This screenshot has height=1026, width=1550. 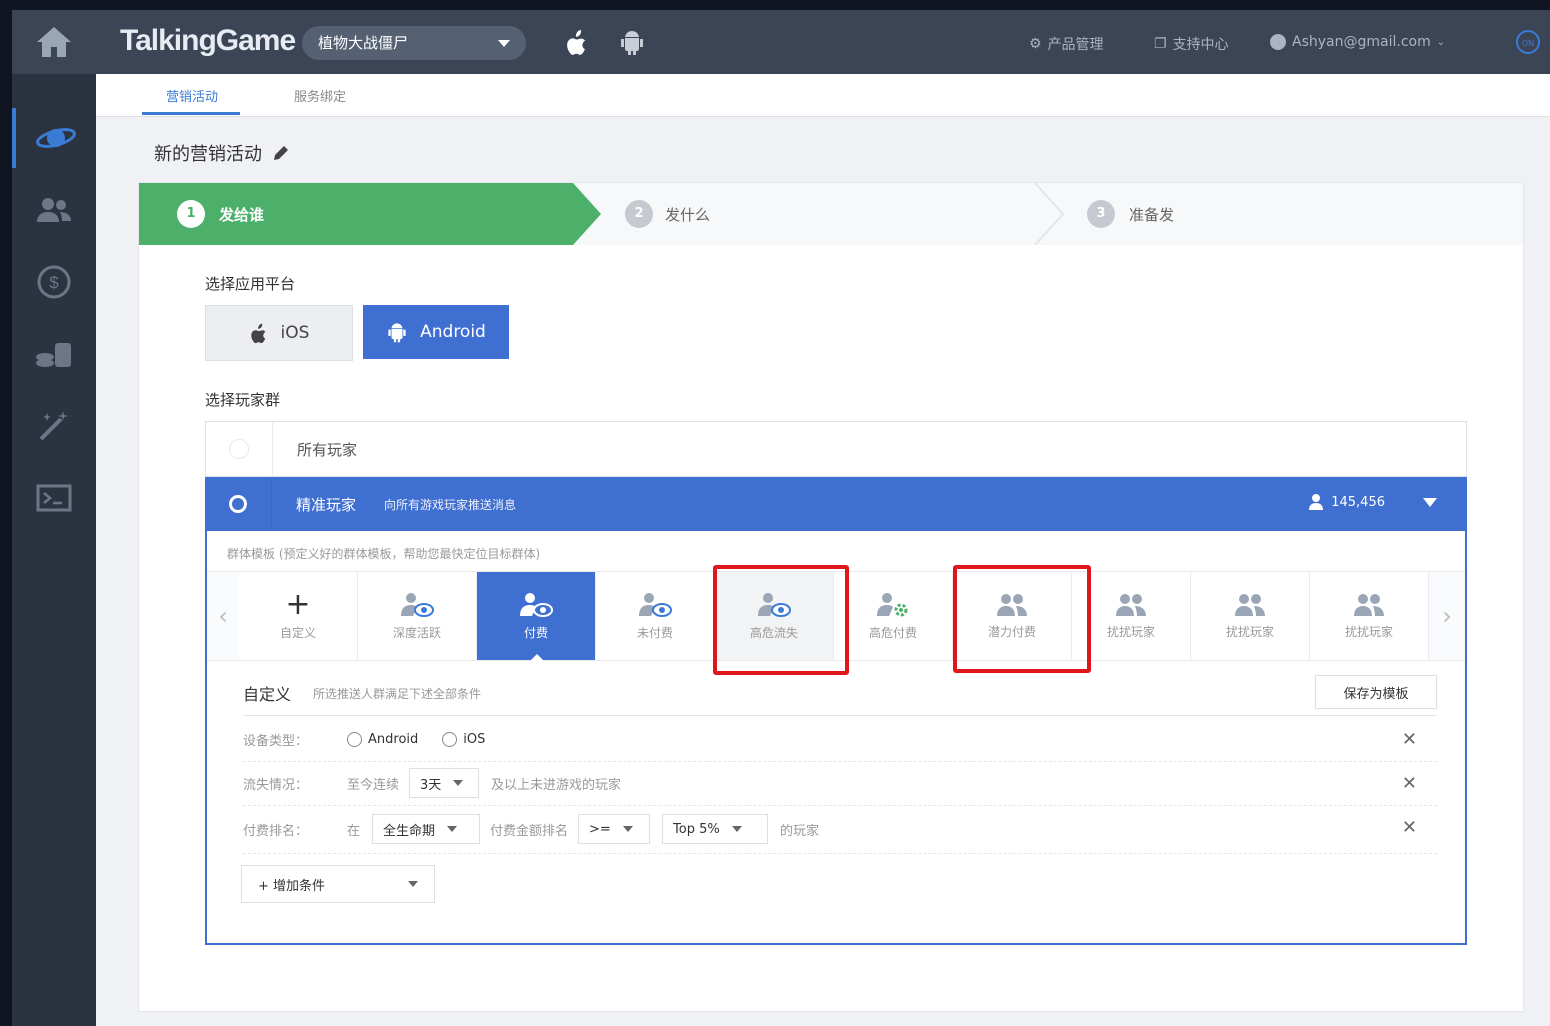 I want to click on all-players-label: 所有玩家, so click(x=327, y=449).